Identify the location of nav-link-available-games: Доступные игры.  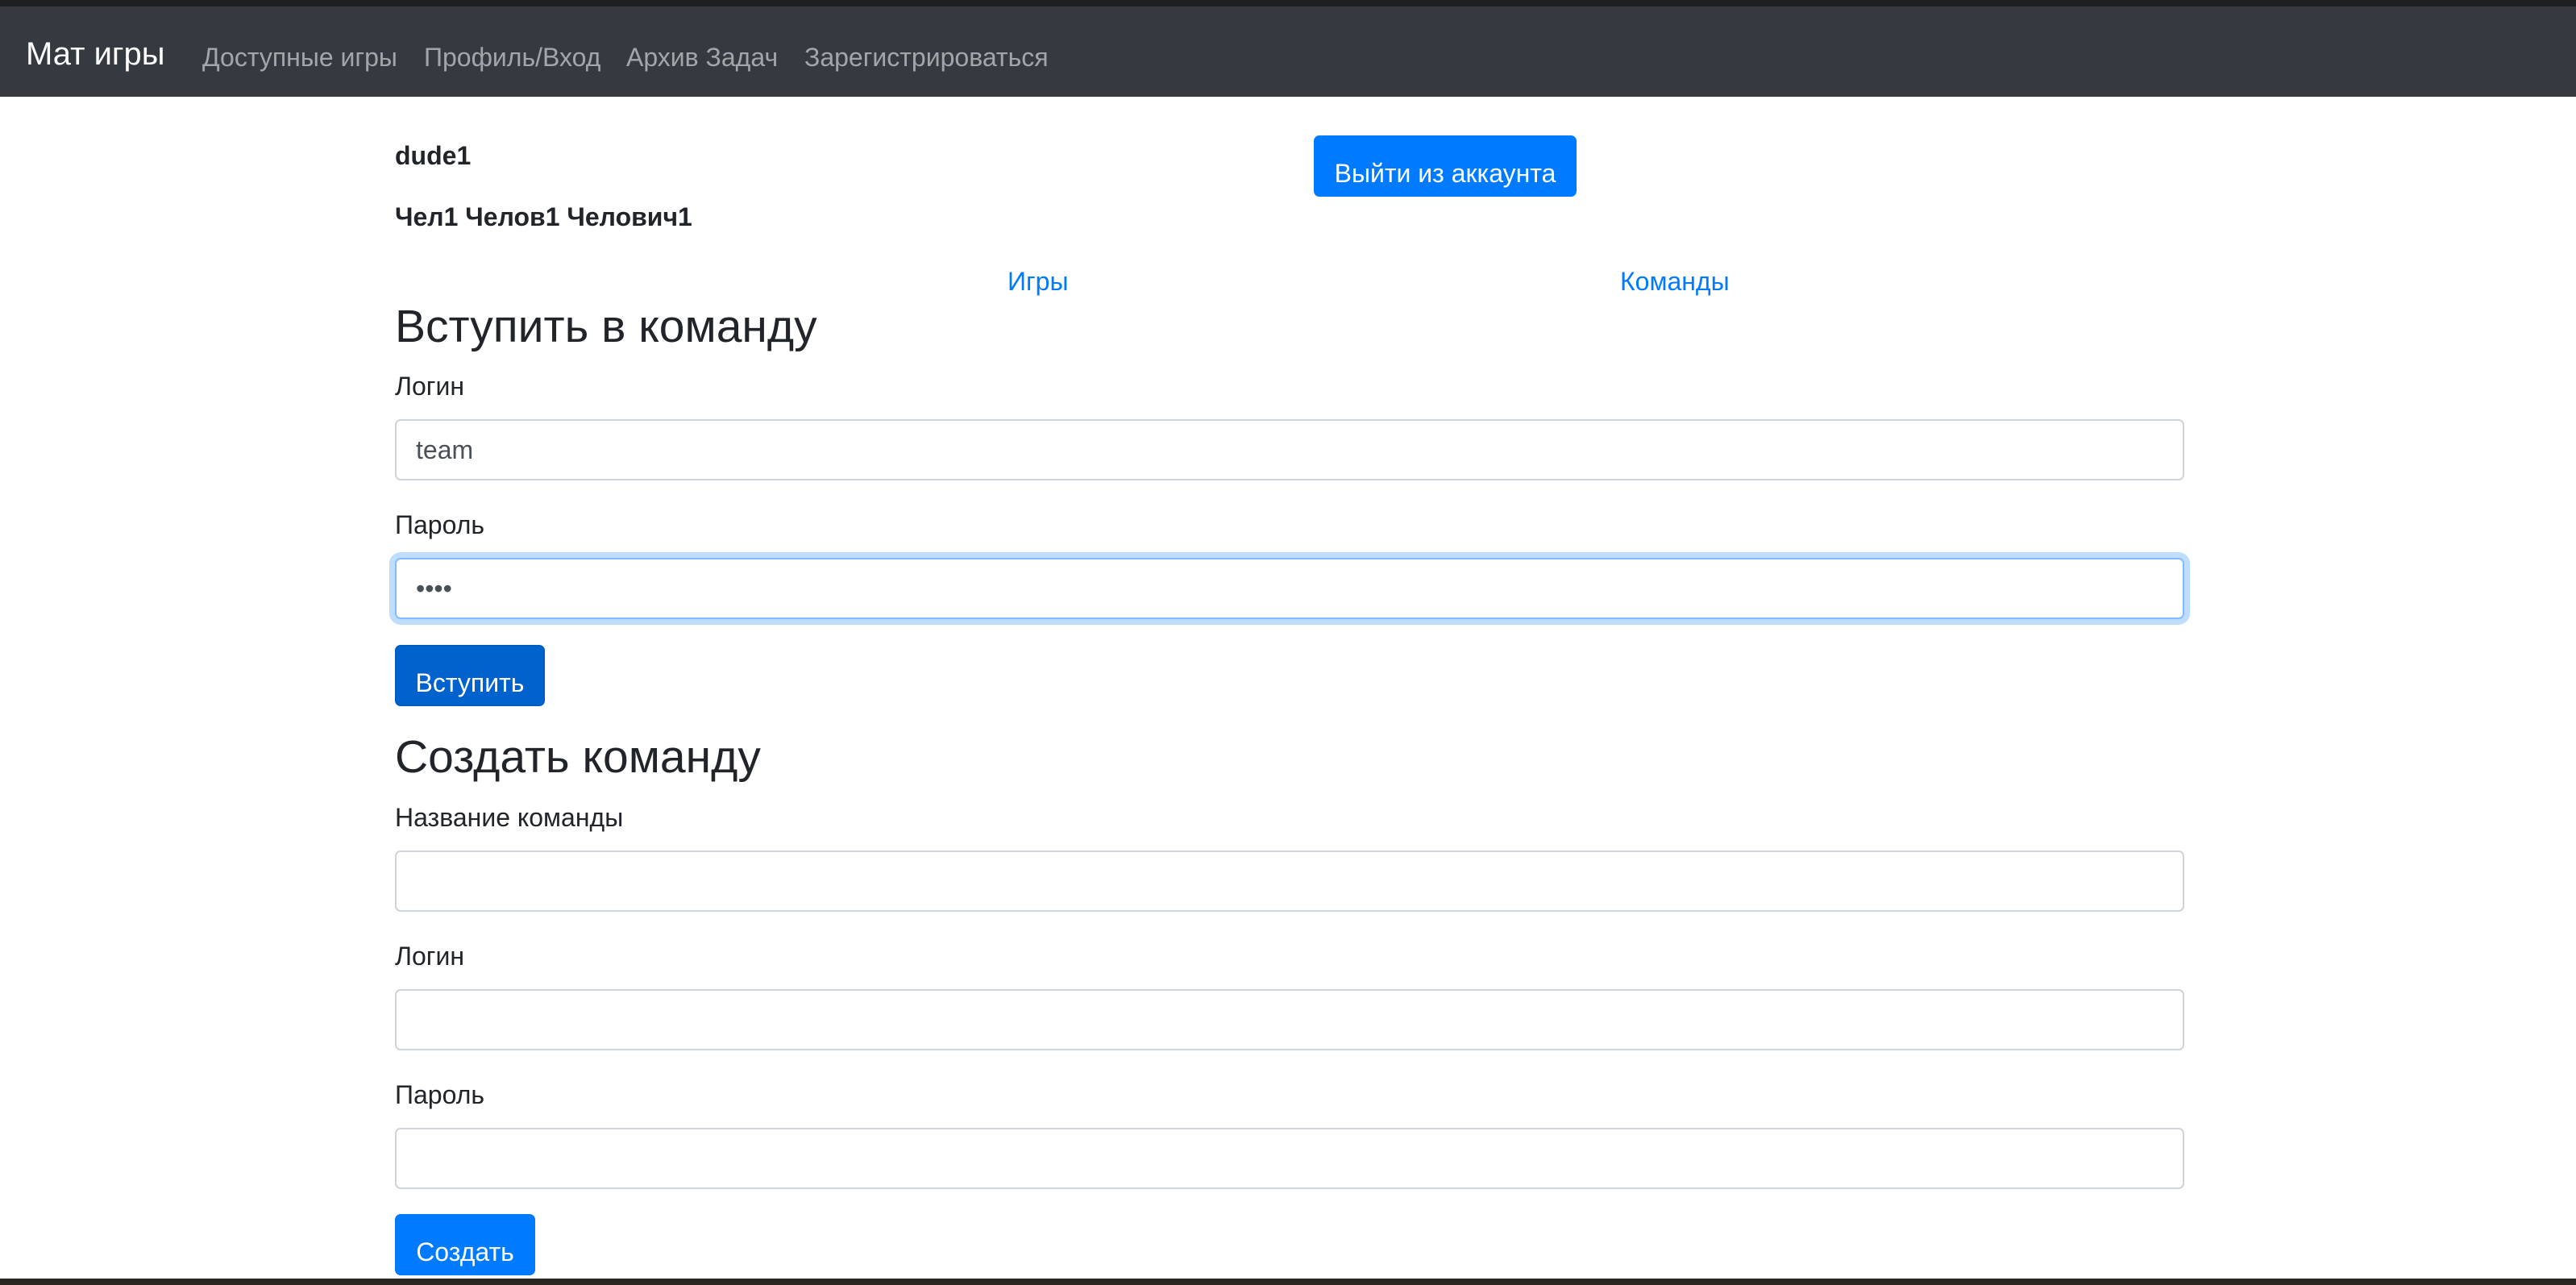
(299, 57).